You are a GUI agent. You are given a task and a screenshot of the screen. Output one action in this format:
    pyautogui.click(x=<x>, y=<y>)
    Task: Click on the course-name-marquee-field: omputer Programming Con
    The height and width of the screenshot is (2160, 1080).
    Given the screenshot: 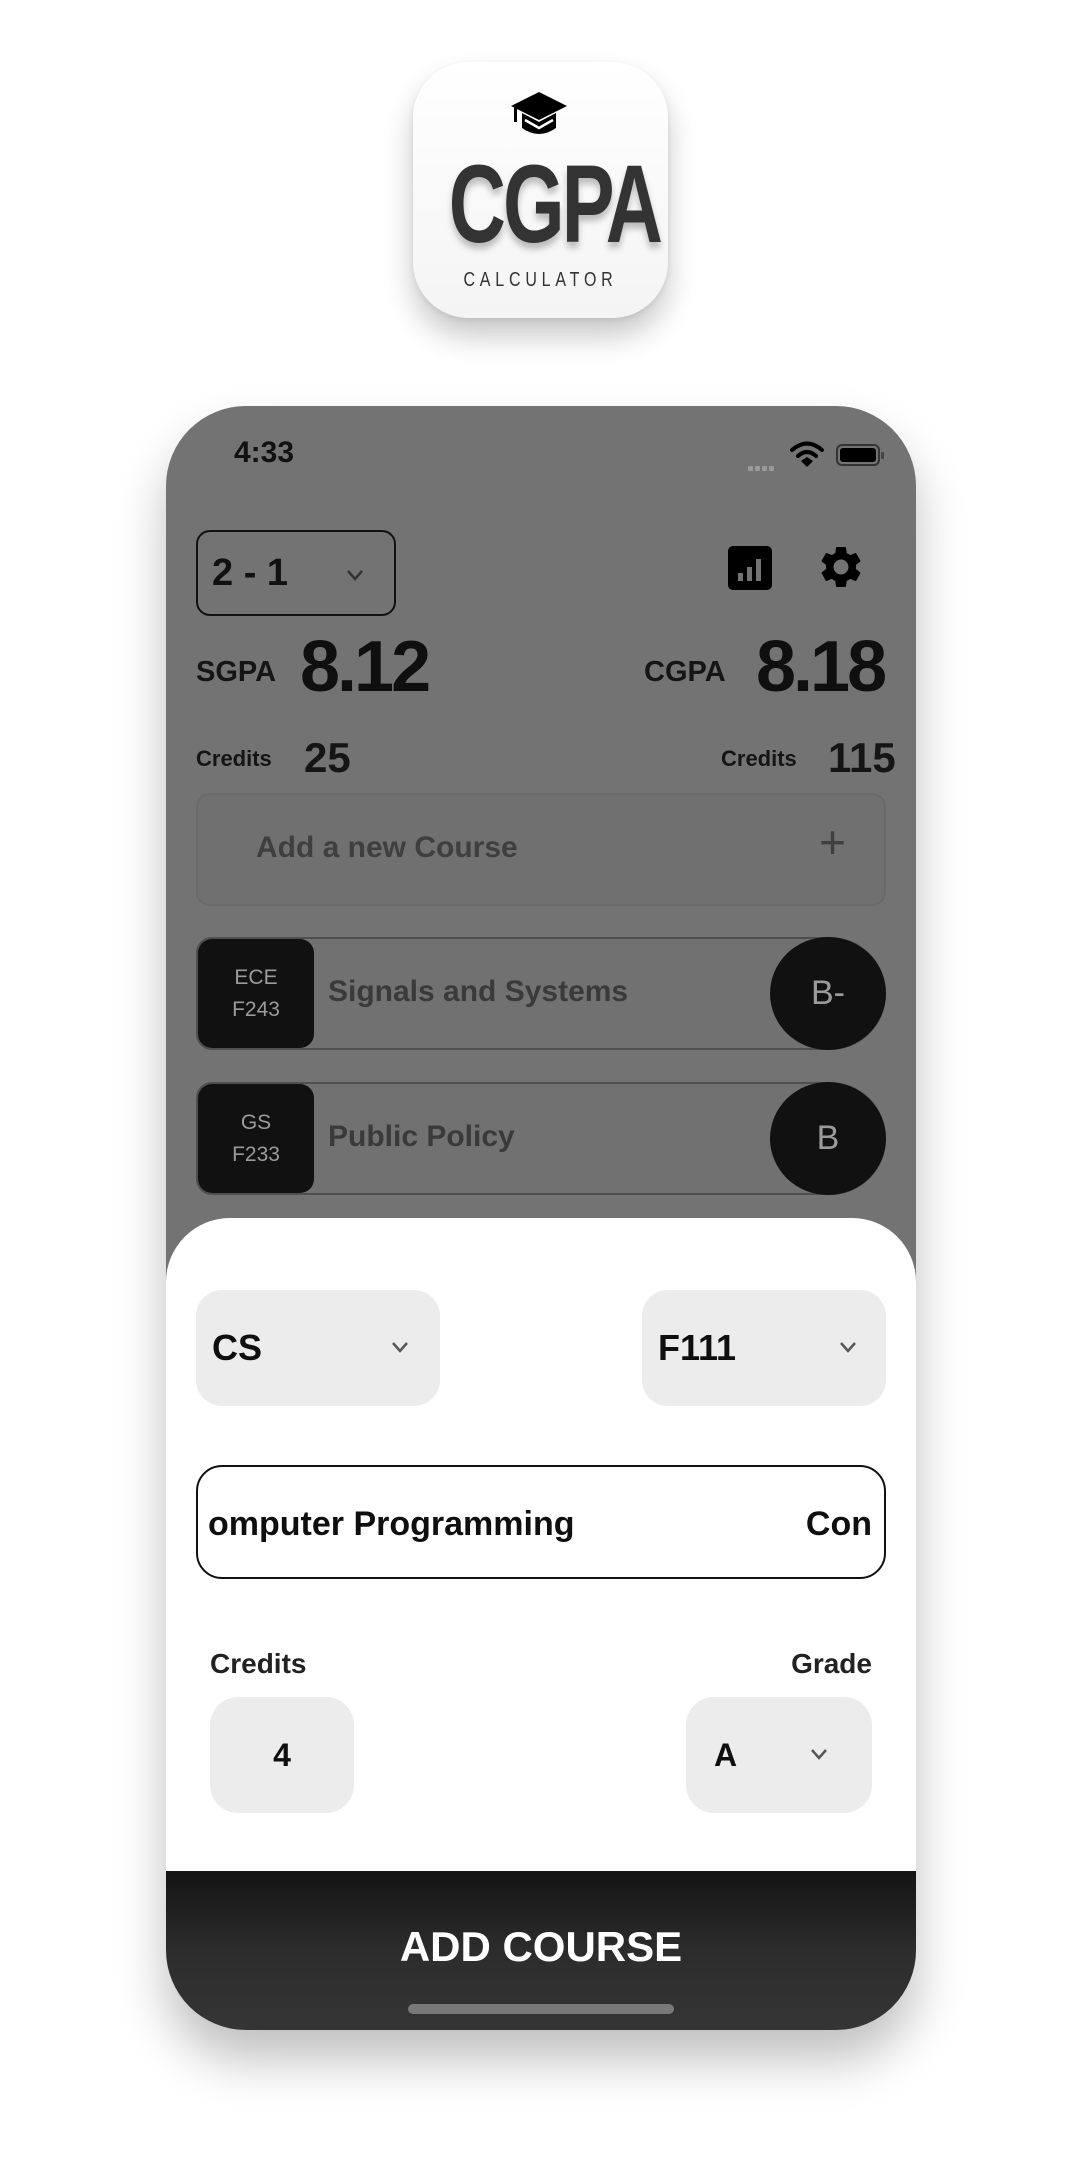 What is the action you would take?
    pyautogui.click(x=541, y=1522)
    